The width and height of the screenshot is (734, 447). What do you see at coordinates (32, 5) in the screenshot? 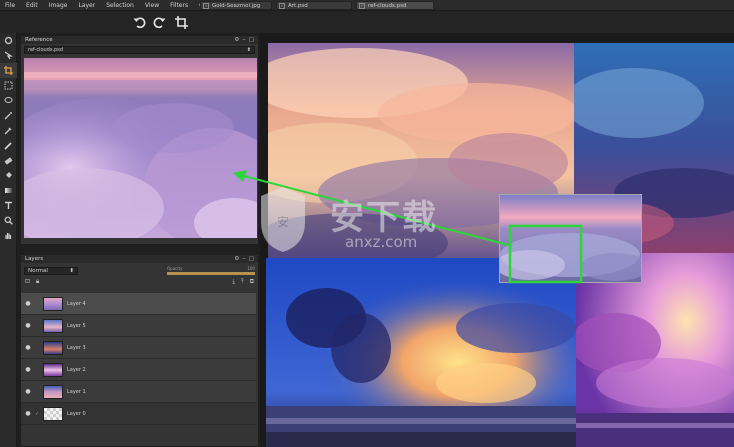
I see `menu-edit: Edit` at bounding box center [32, 5].